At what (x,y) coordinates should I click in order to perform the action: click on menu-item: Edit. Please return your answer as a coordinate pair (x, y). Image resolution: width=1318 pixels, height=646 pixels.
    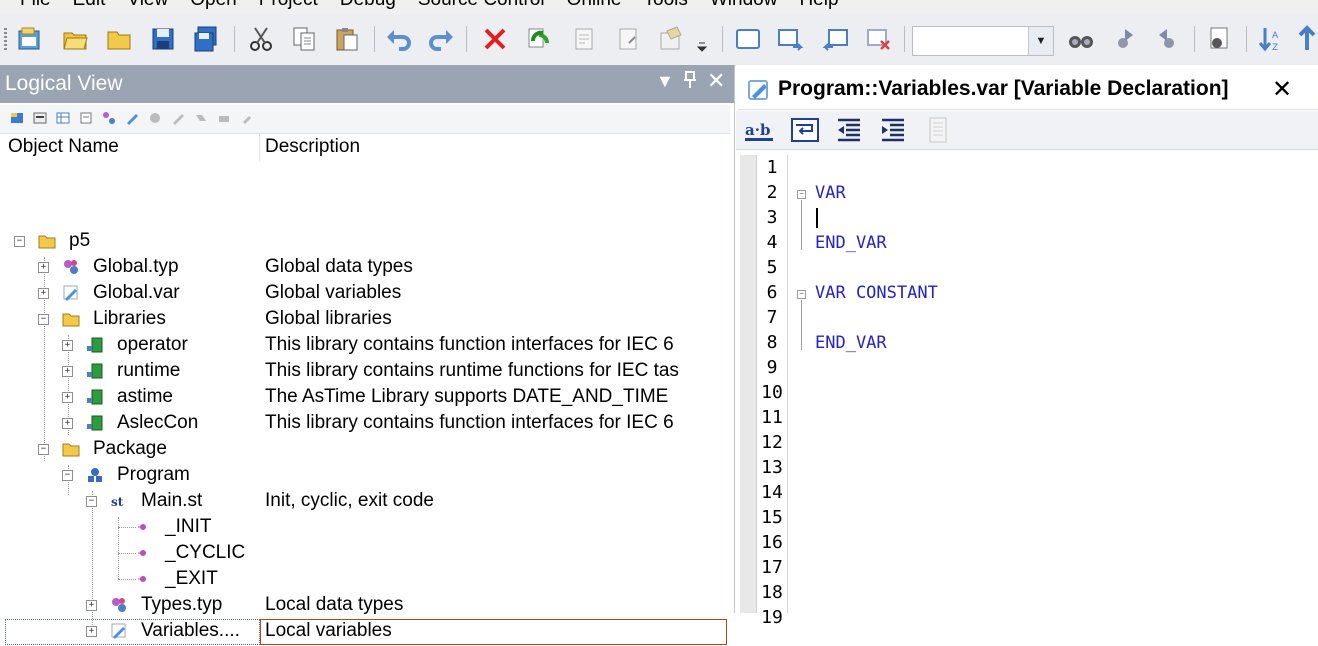
    Looking at the image, I should click on (89, 5).